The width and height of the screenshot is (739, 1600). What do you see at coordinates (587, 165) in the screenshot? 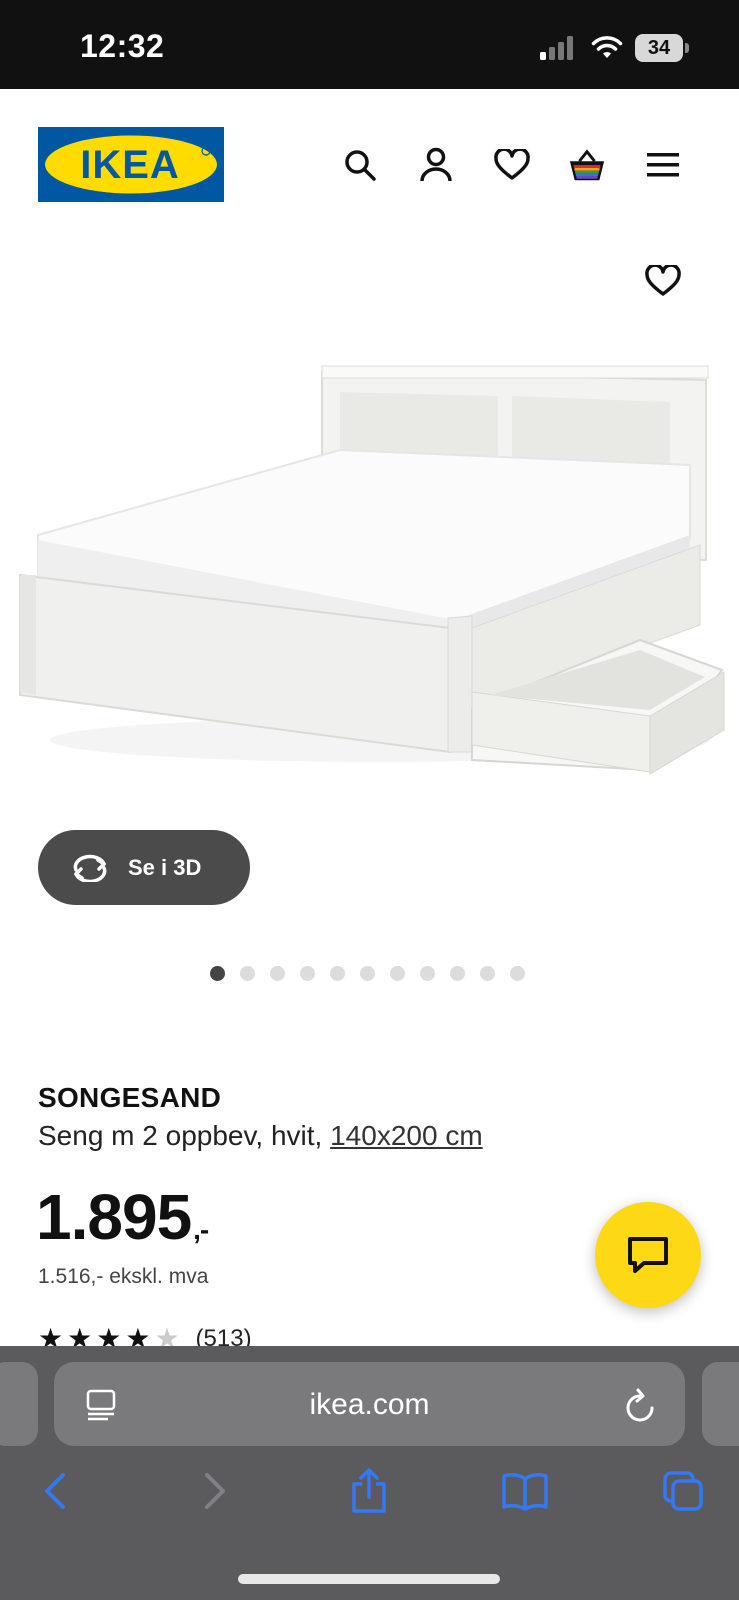
I see `basket-icon` at bounding box center [587, 165].